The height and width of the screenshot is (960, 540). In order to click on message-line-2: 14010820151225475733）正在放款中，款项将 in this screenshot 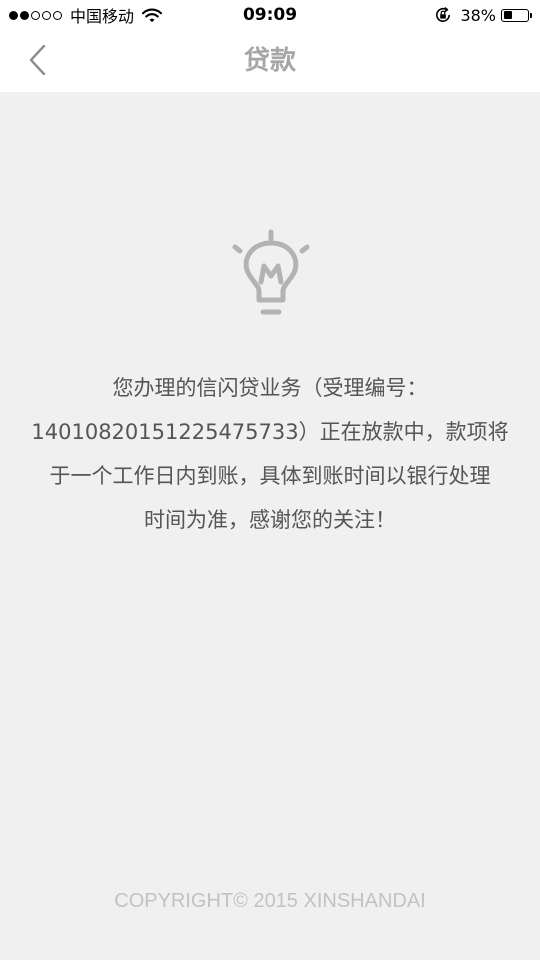, I will do `click(270, 432)`.